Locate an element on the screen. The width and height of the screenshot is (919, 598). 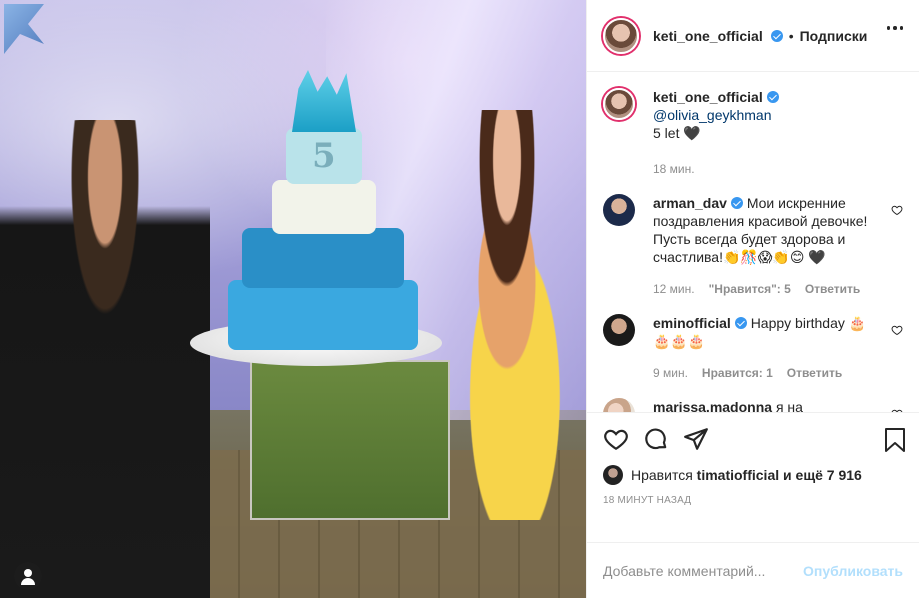
add-comment-bar: Добавьте комментарий... Опубликовать is located at coordinates (753, 570).